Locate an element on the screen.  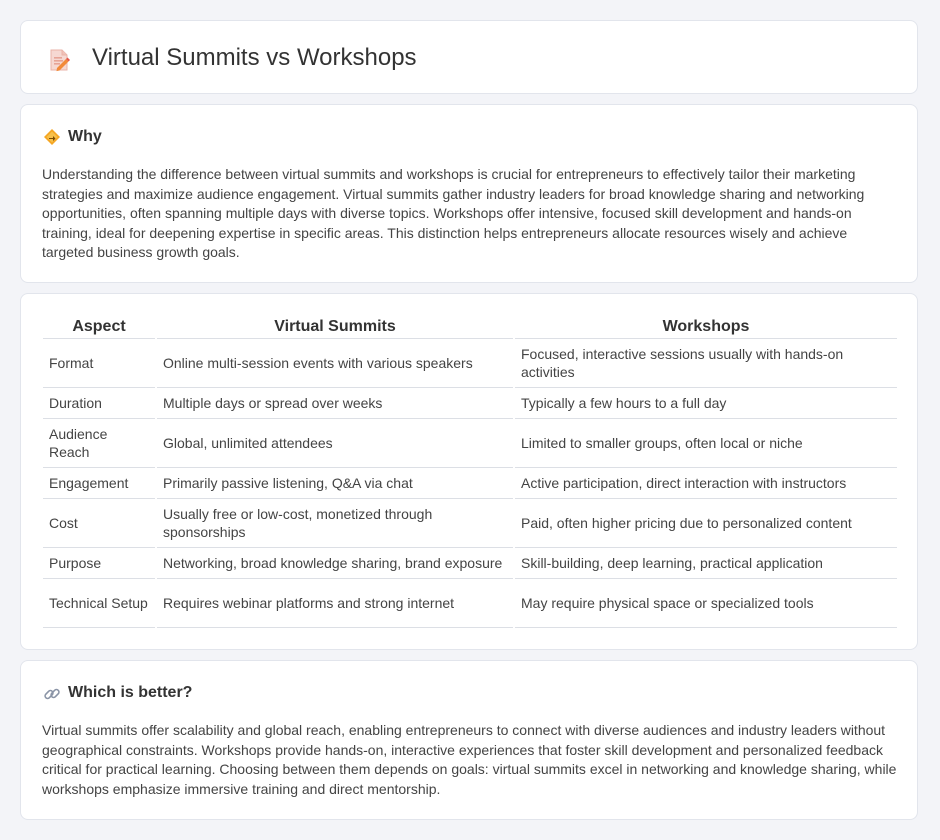
page-title: Virtual Summits vs Workshops is located at coordinates (254, 57).